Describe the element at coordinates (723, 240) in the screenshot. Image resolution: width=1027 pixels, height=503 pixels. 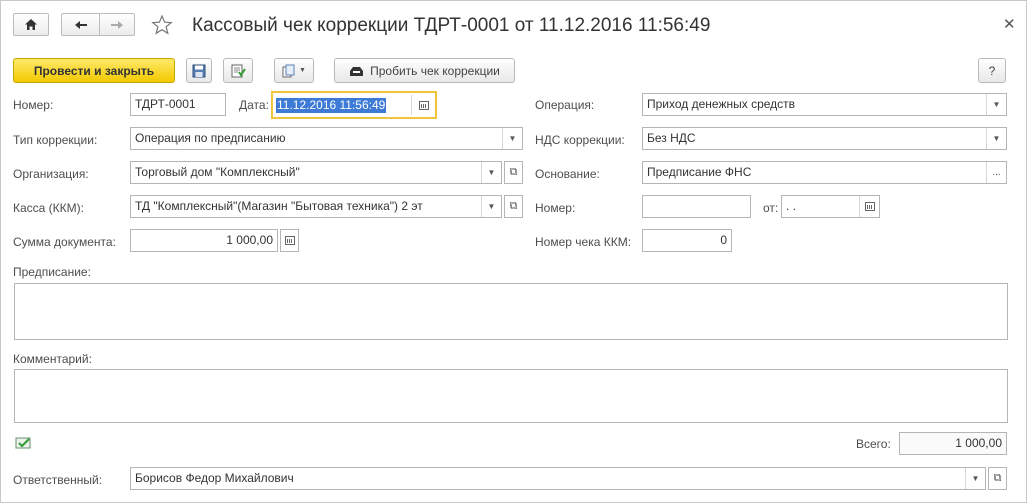
I see `kkm-check-number-value: 0` at that location.